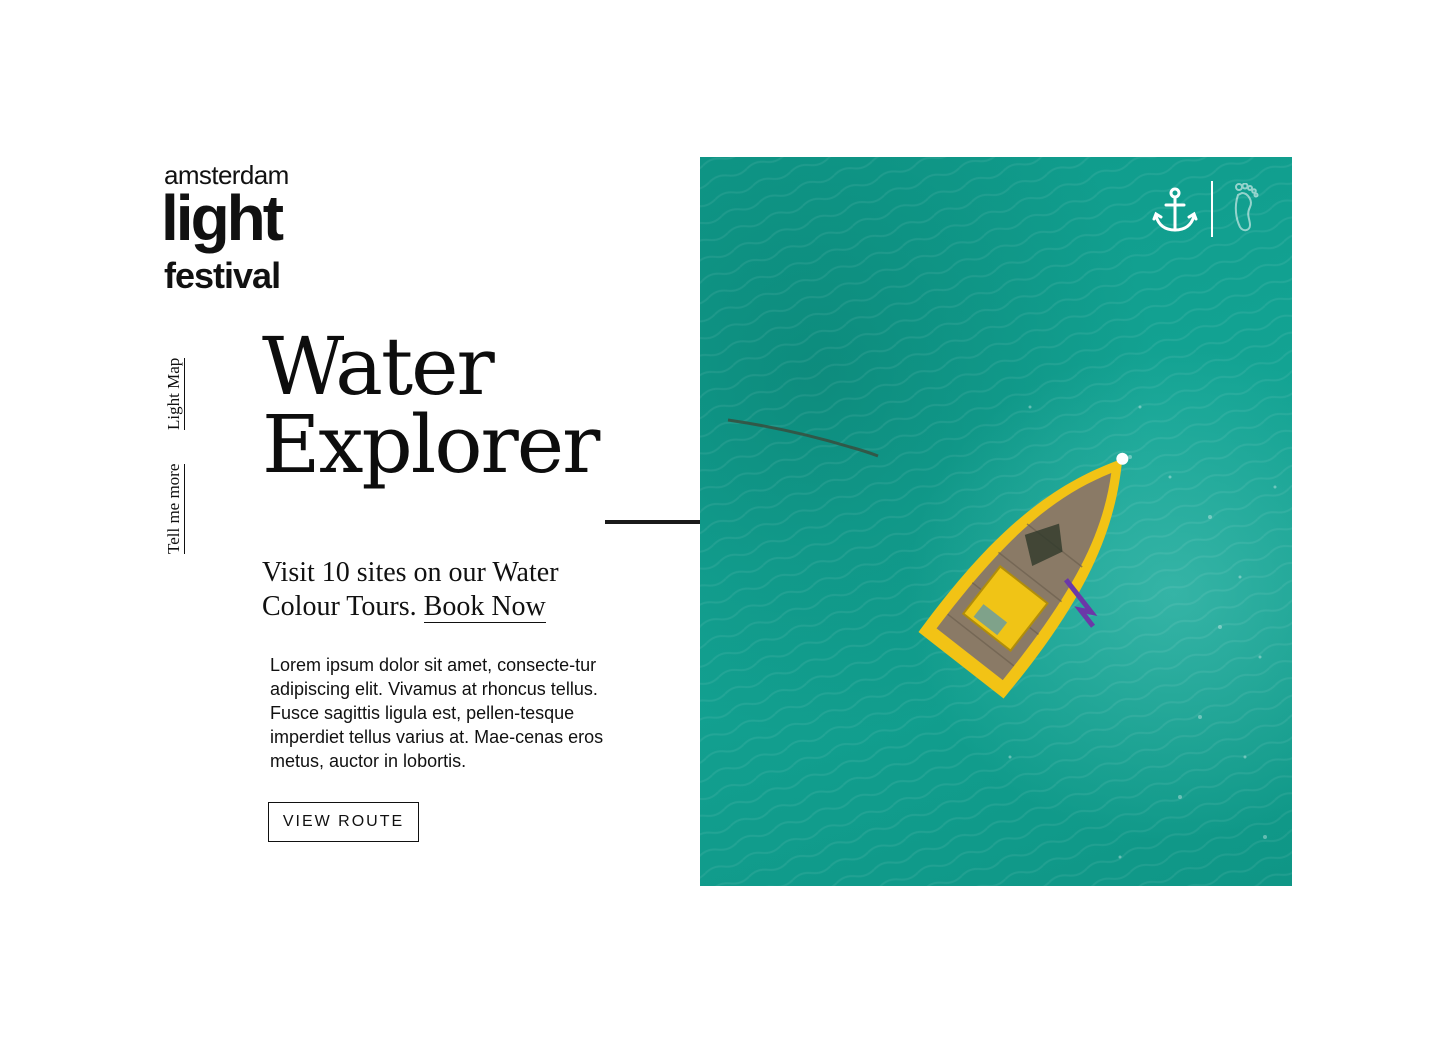 Image resolution: width=1435 pixels, height=1050 pixels. Describe the element at coordinates (1212, 209) in the screenshot. I see `icon-divider` at that location.